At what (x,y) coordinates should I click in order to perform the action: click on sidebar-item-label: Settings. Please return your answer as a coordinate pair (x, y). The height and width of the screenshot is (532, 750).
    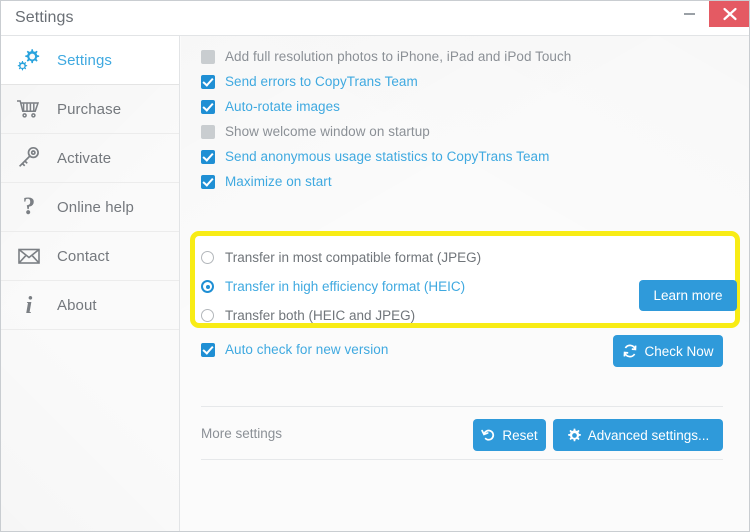
    Looking at the image, I should click on (84, 60).